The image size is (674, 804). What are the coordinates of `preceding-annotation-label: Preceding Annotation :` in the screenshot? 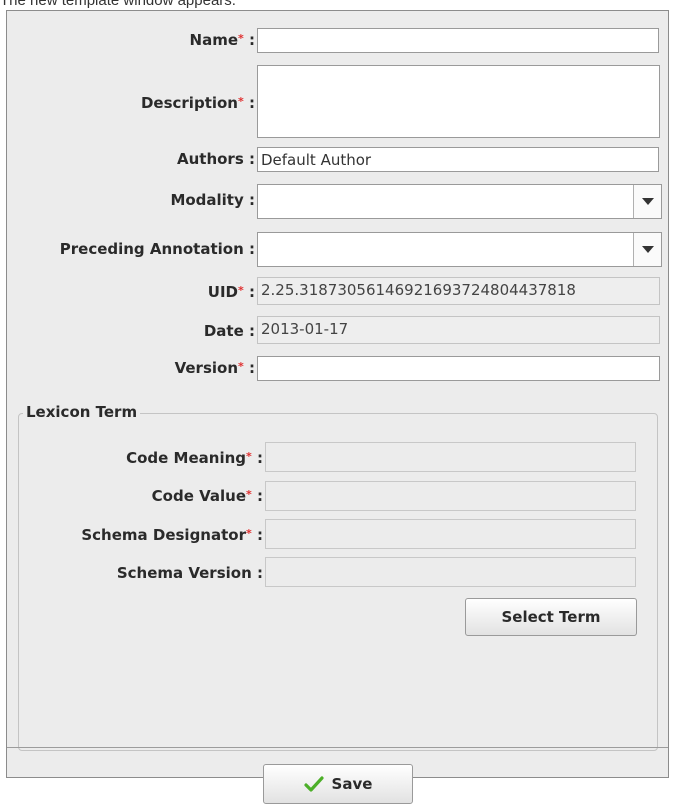 It's located at (157, 249).